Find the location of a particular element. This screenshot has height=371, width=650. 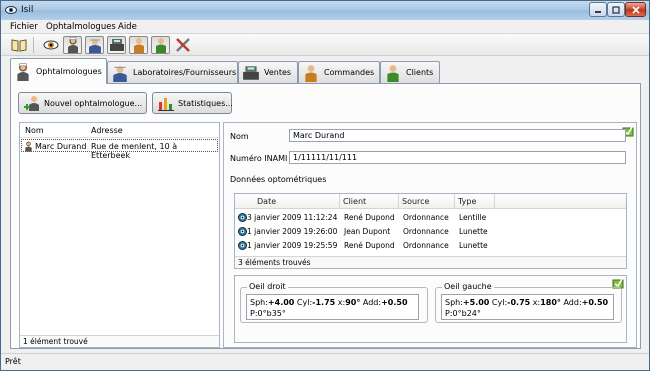

optometric-section-title: Données optométriques is located at coordinates (278, 179).